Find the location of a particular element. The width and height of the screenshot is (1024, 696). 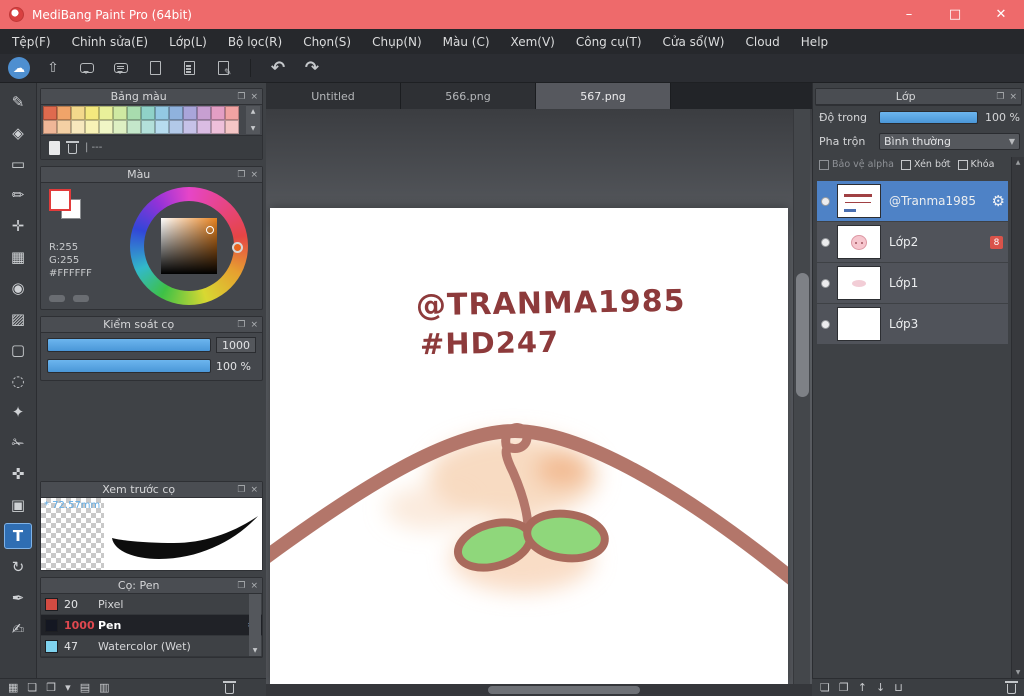

save-icon: ▥ is located at coordinates (104, 687).